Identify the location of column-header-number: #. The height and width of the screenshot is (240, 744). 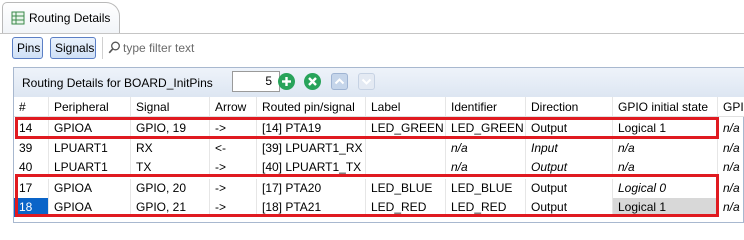
(31, 106).